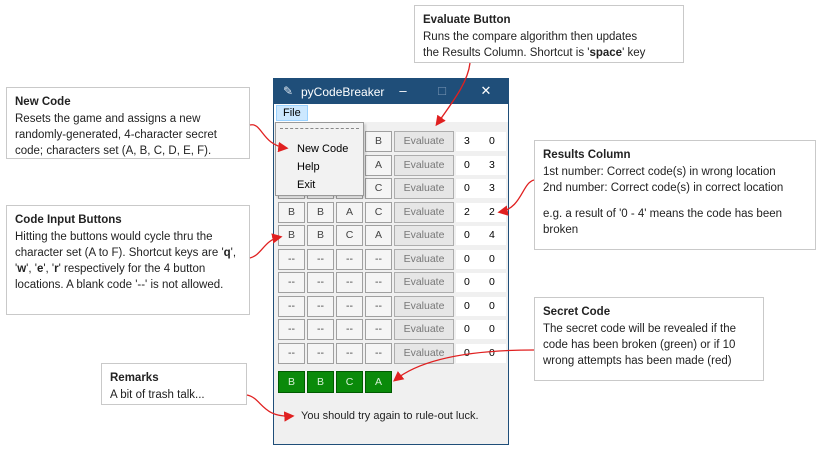  I want to click on arrow-secret, so click(463, 365).